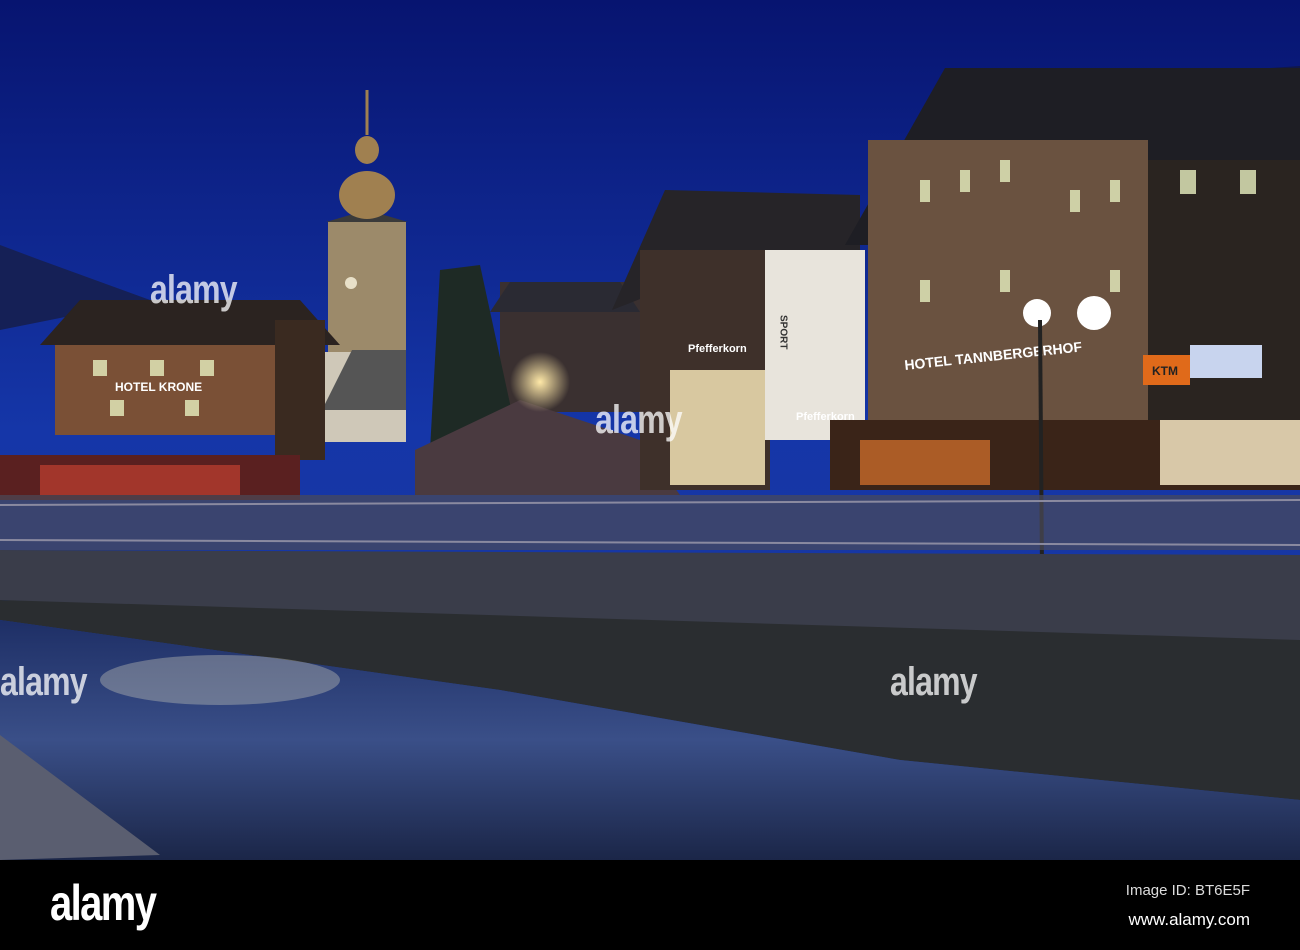 This screenshot has width=1300, height=950. Describe the element at coordinates (650, 905) in the screenshot. I see `footer-bar: alamy Image ID: BT6E5F www.alamy.com` at that location.